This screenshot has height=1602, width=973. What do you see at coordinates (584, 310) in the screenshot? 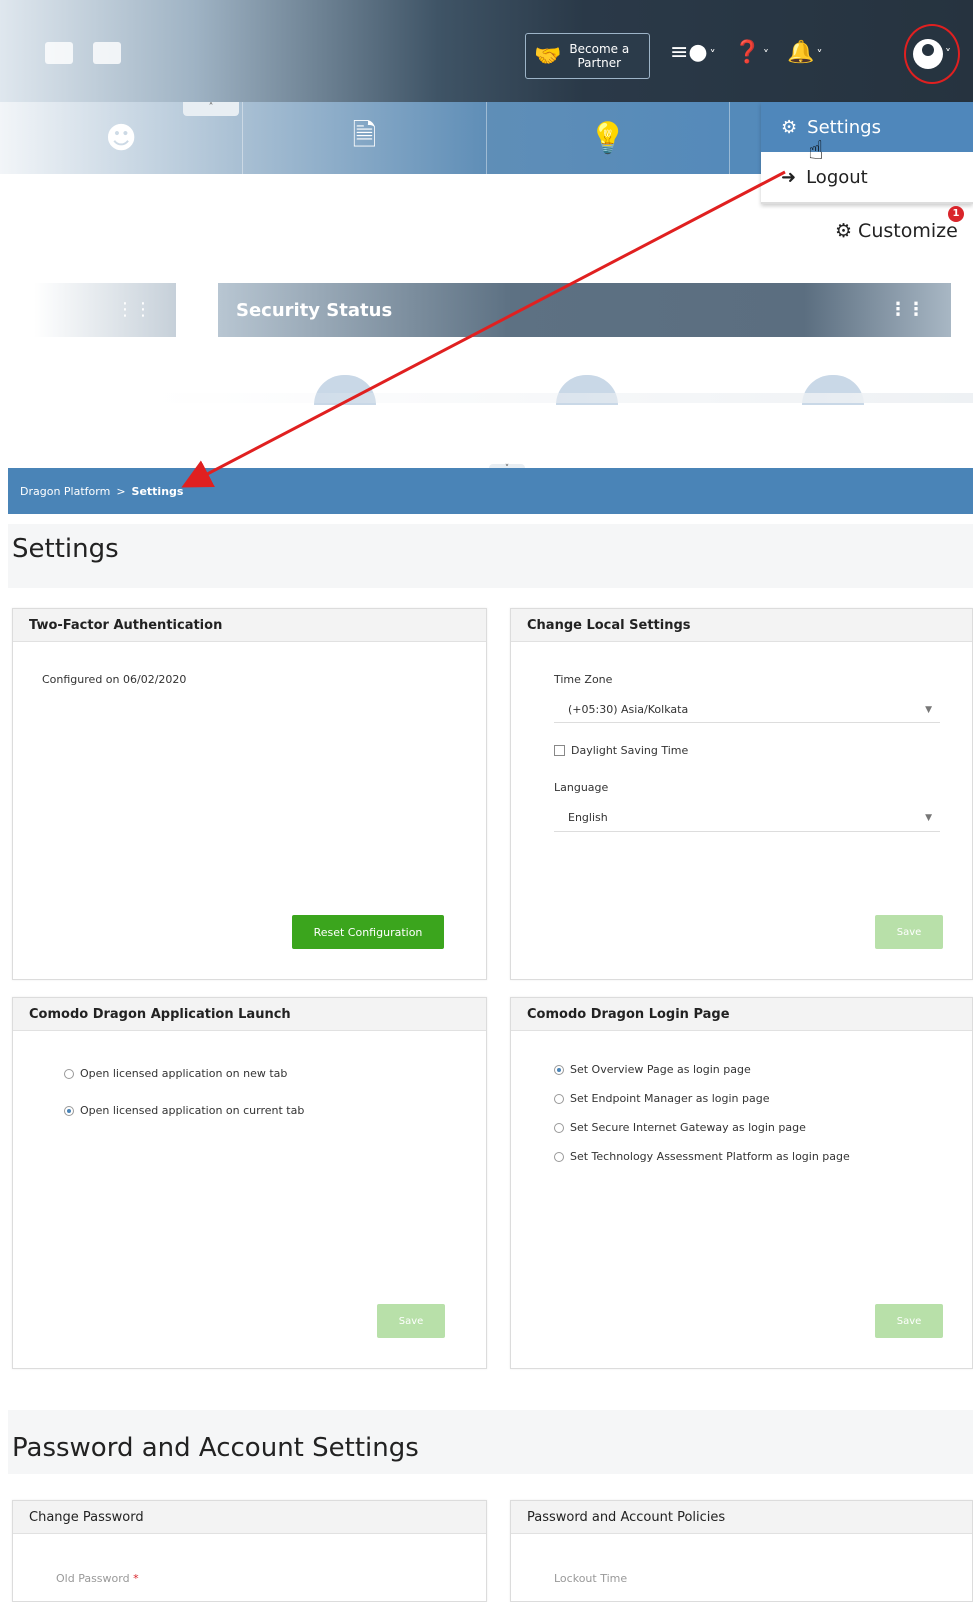
I see `security-status-widget: Security Status ⋮⋮` at bounding box center [584, 310].